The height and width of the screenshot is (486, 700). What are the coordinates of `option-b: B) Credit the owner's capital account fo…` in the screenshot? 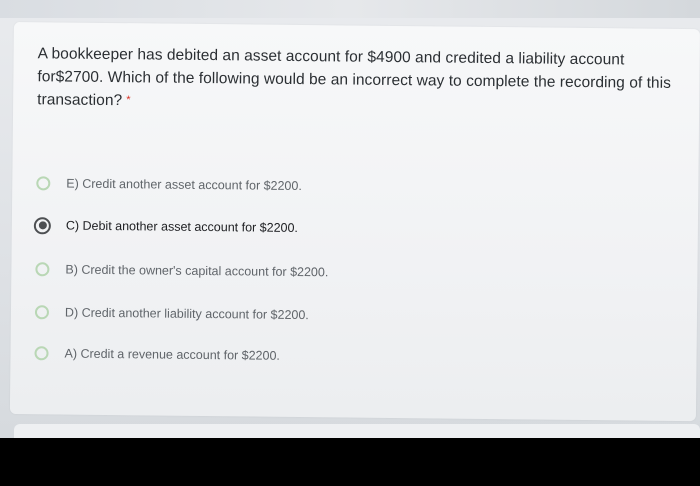 It's located at (181, 270).